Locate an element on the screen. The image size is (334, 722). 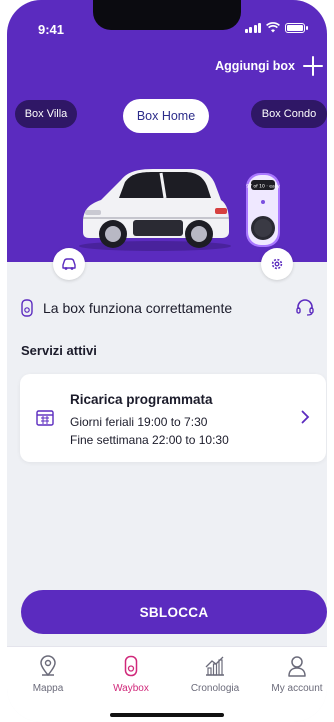
tab-my-account: My account is located at coordinates (294, 674).